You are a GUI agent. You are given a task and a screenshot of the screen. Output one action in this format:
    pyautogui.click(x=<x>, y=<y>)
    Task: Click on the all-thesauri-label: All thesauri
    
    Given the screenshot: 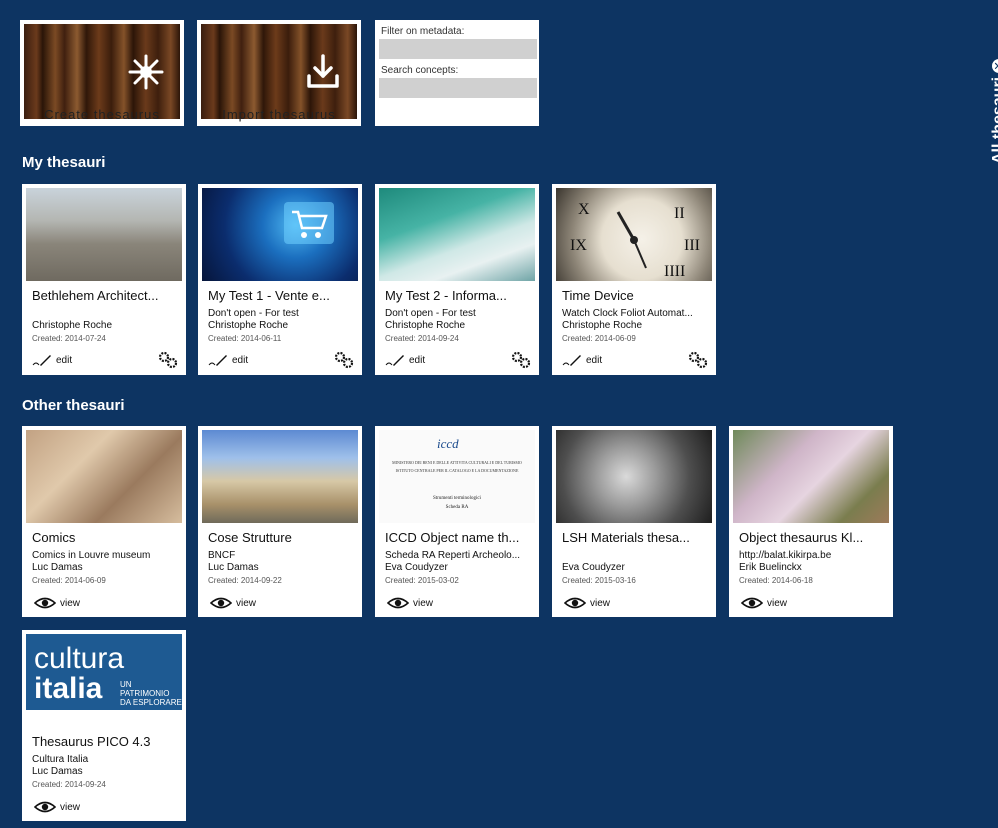 What is the action you would take?
    pyautogui.click(x=994, y=120)
    